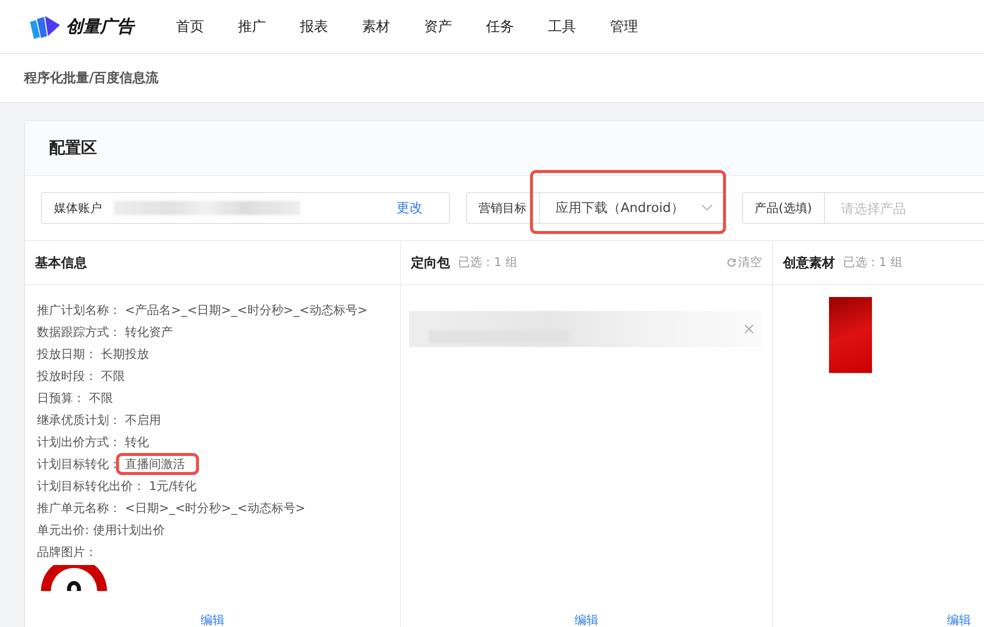 Image resolution: width=984 pixels, height=627 pixels. Describe the element at coordinates (67, 354) in the screenshot. I see `info-label: 投放日期：` at that location.